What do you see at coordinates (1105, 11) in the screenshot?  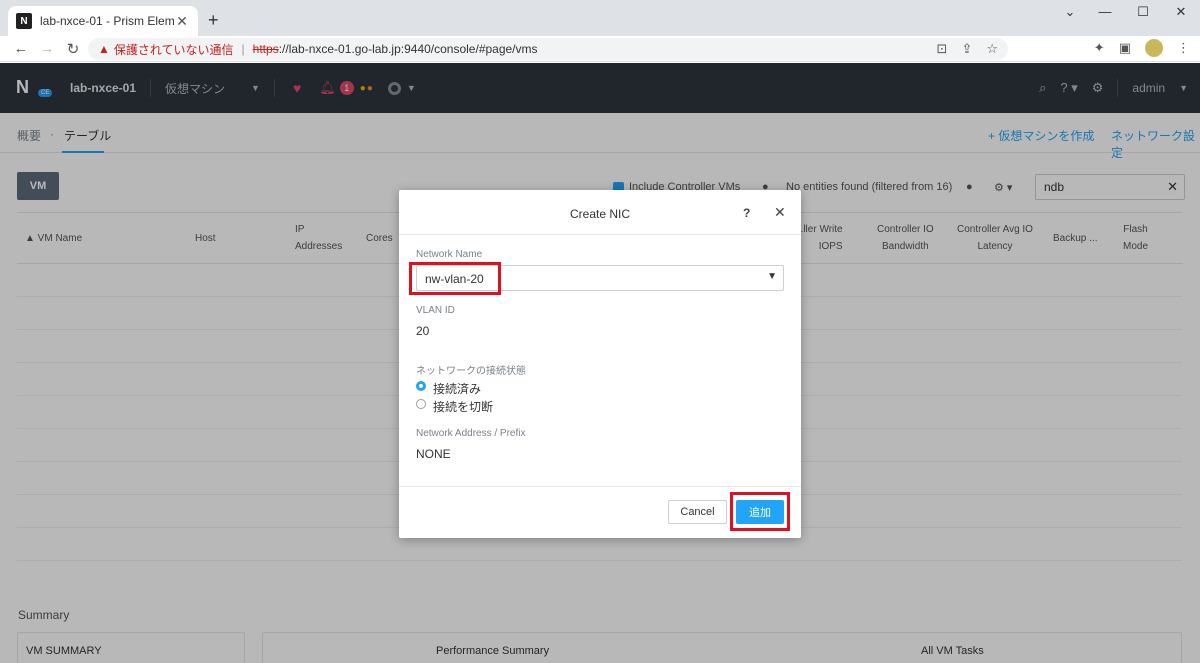 I see `minimize-icon: —` at bounding box center [1105, 11].